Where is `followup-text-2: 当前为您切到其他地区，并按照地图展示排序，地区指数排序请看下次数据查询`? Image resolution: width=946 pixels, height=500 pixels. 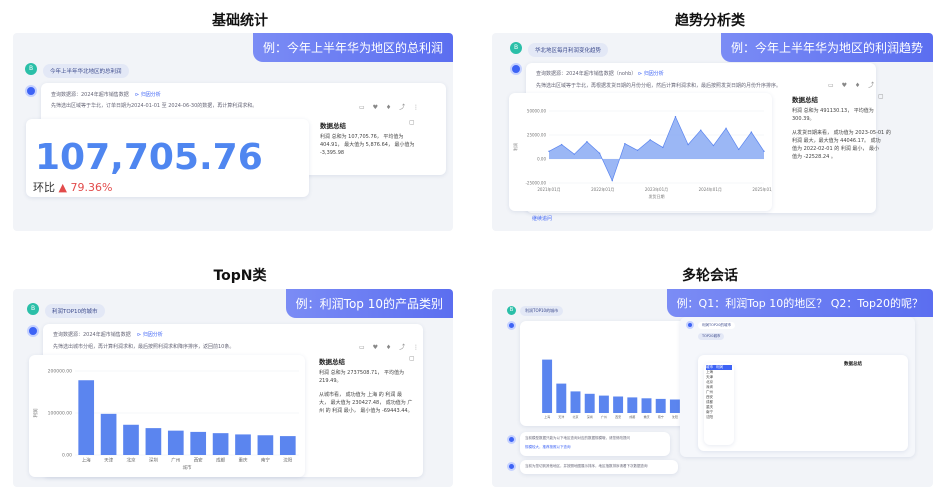 followup-text-2: 当前为您切到其他地区，并按照地图展示排序，地区指数排序请看下次数据查询 is located at coordinates (586, 466).